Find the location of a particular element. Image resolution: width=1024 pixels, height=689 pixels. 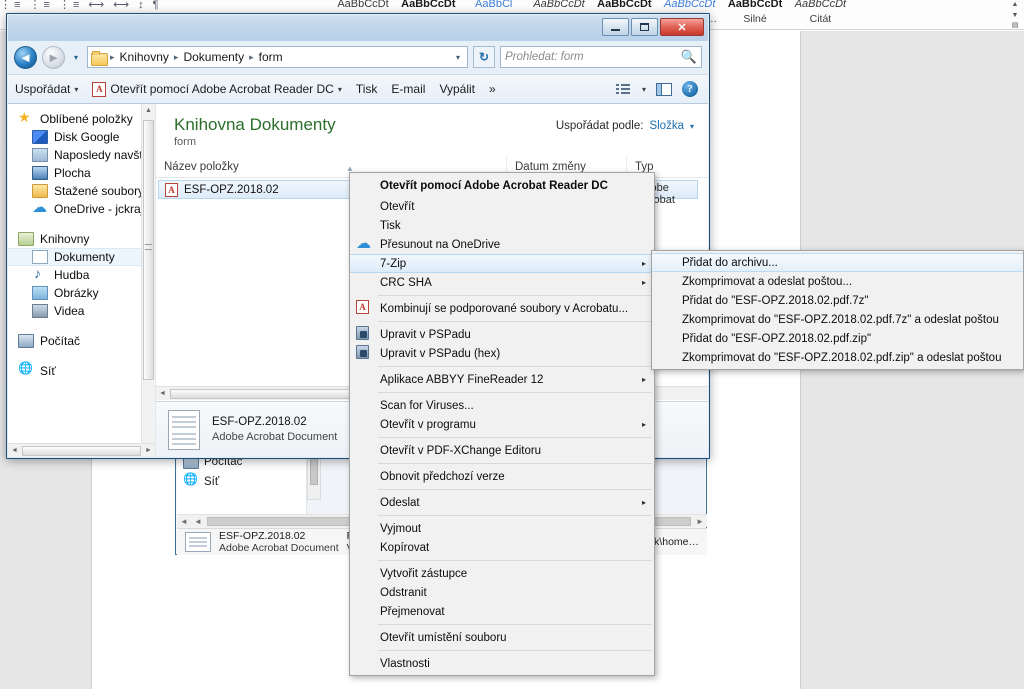

sidebar-group-libraries: Knihovny is located at coordinates (81, 239).